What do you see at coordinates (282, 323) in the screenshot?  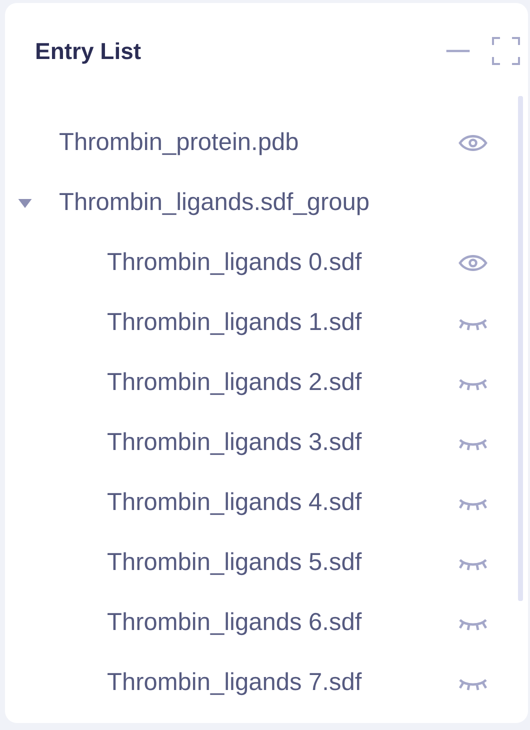 I see `entry-name: Thrombin_ligands 1.sdf` at bounding box center [282, 323].